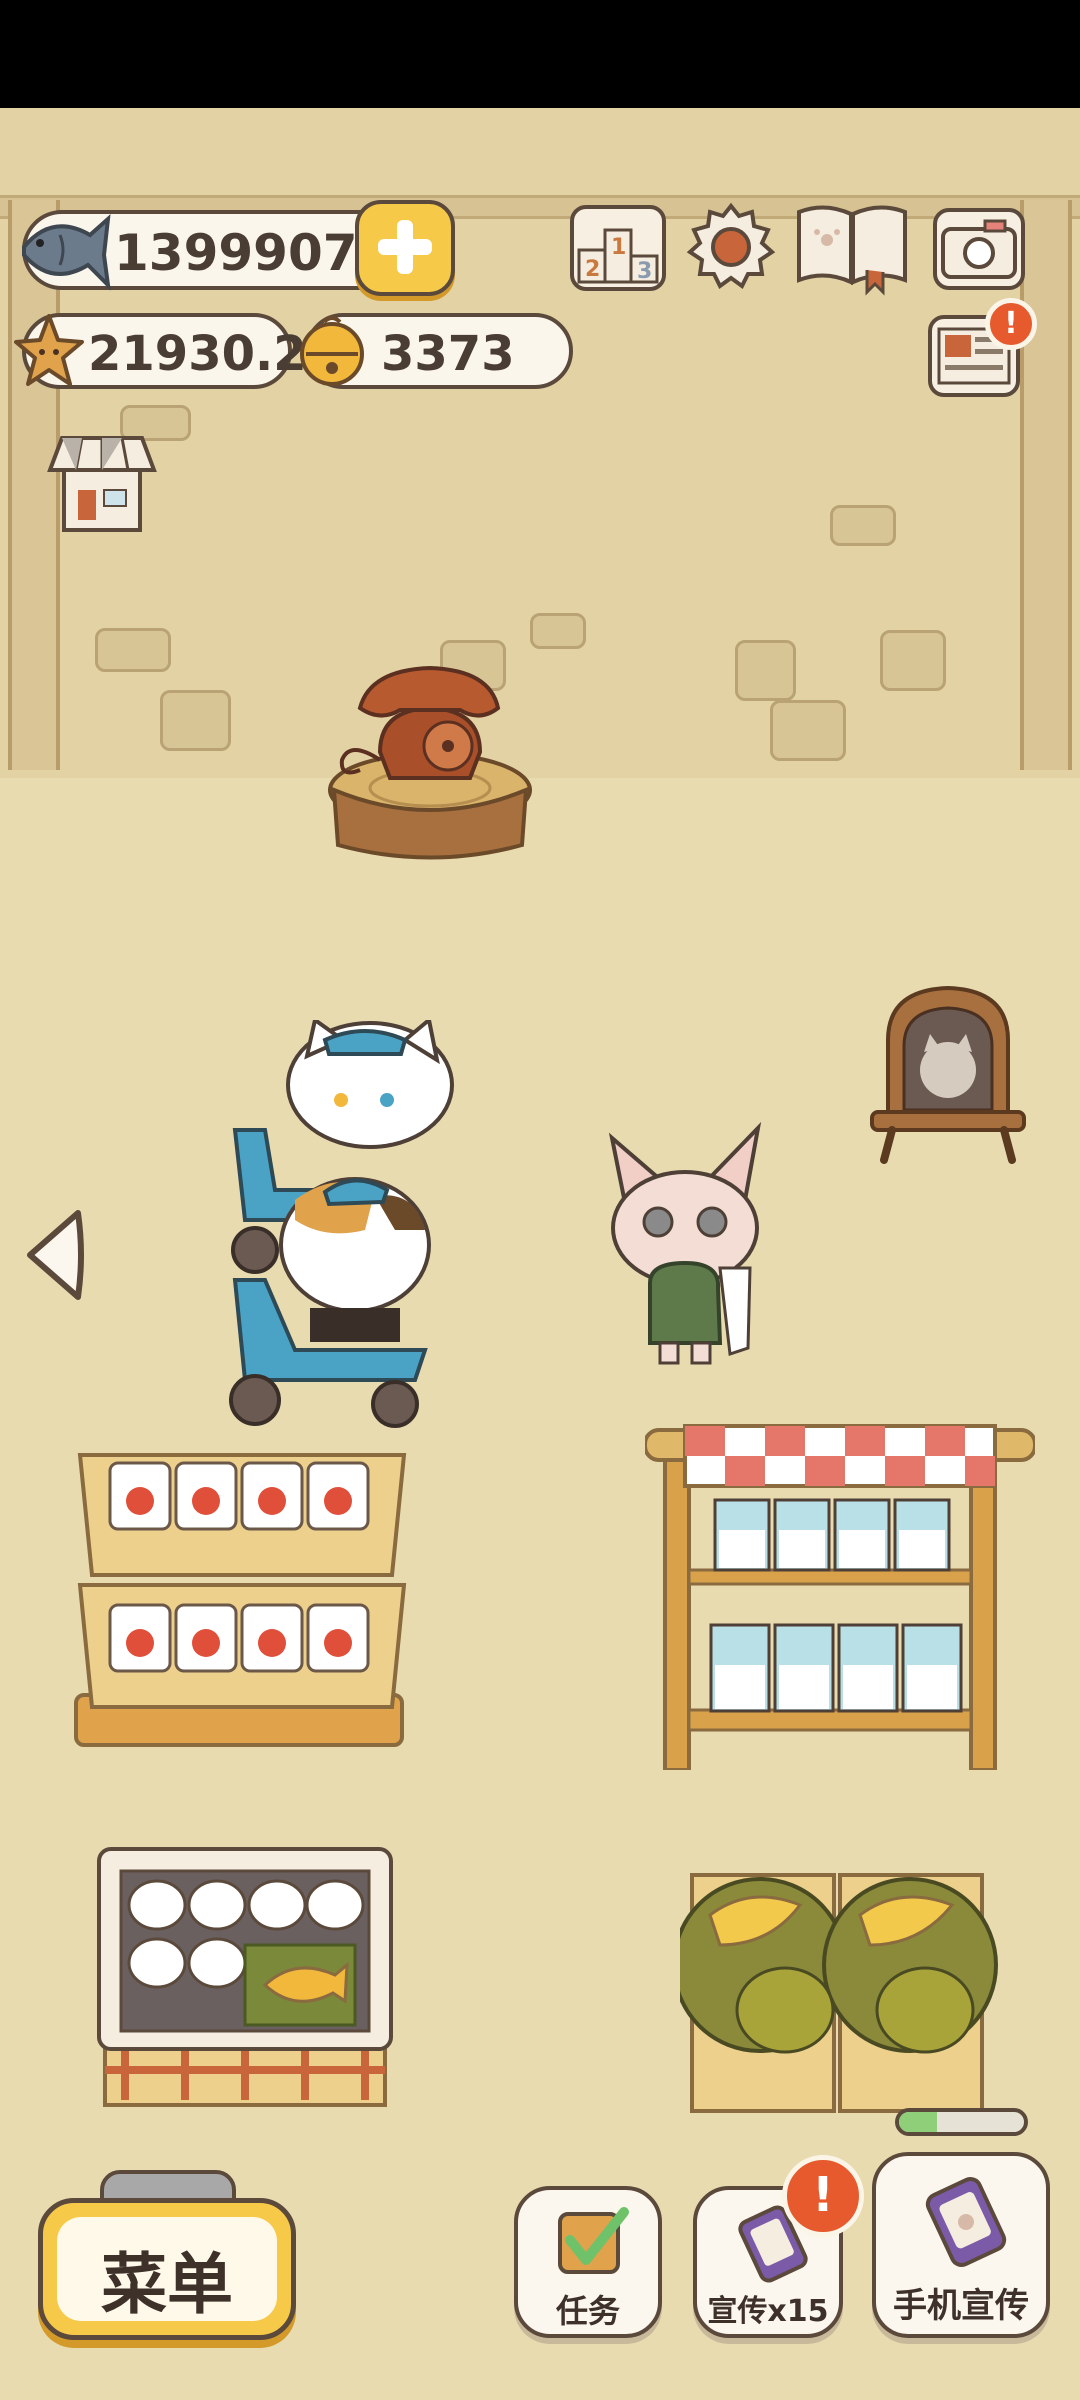  I want to click on status-bar, so click(540, 54).